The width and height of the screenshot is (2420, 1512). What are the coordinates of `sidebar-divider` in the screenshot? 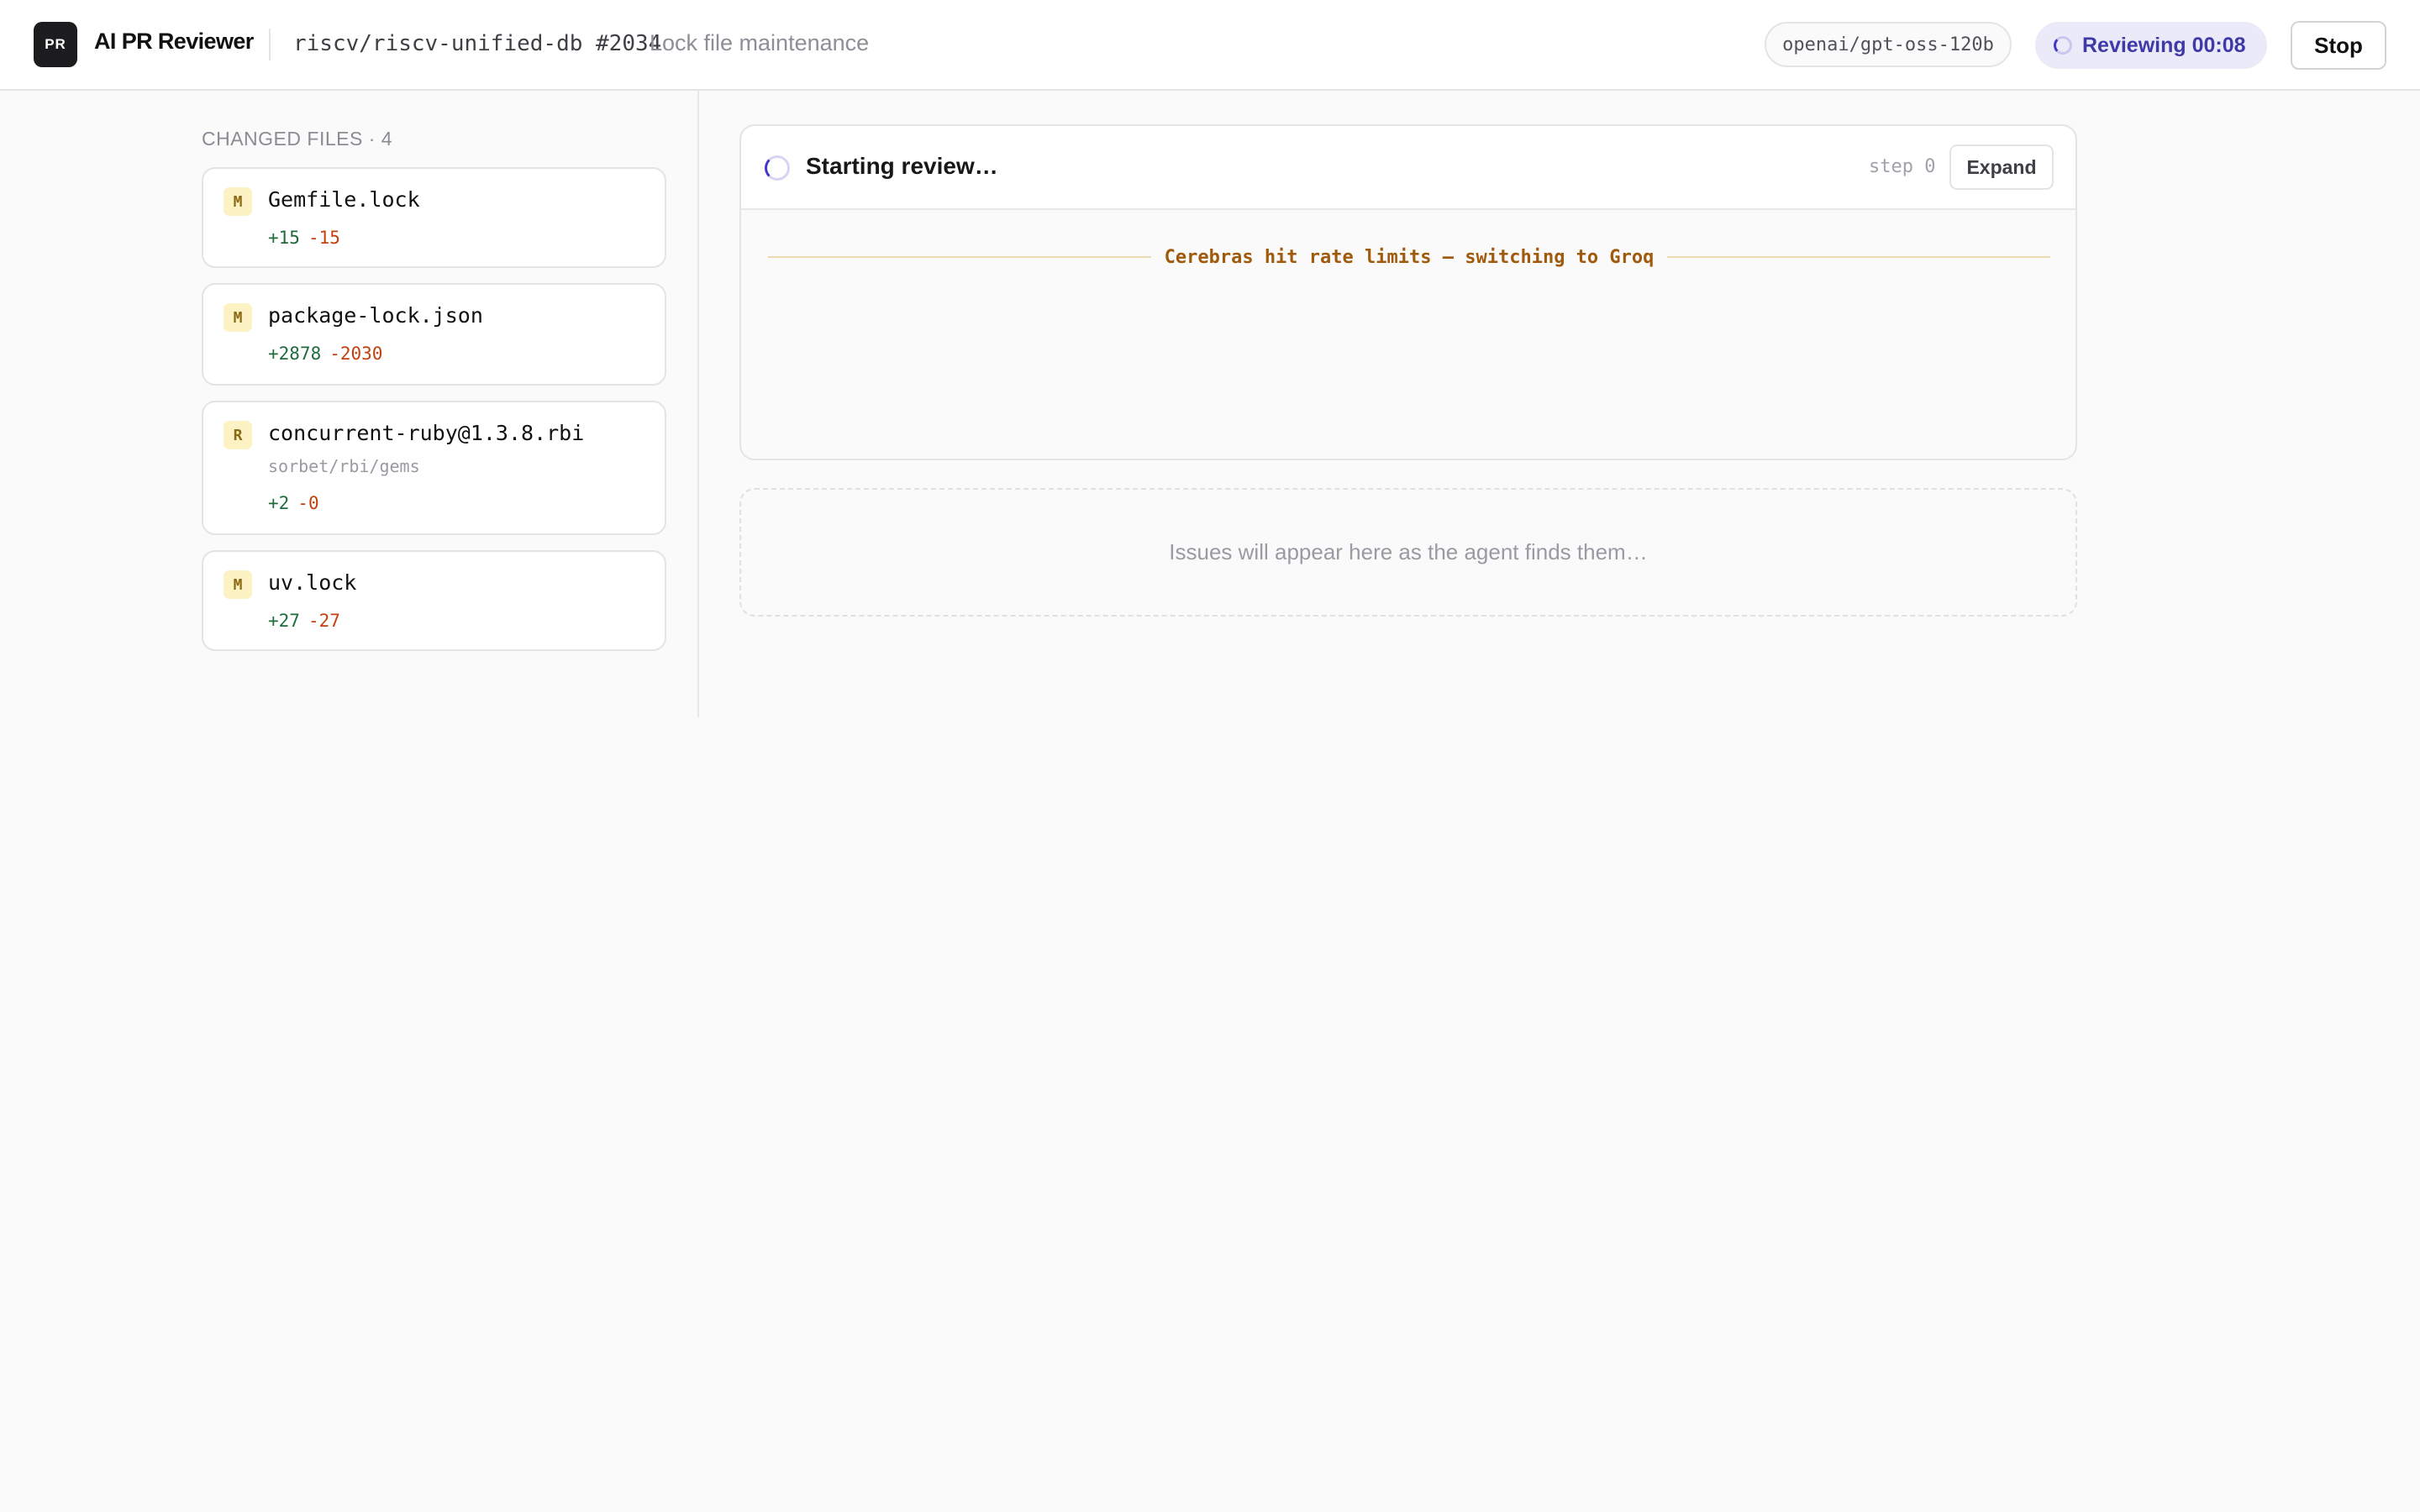 It's located at (698, 404).